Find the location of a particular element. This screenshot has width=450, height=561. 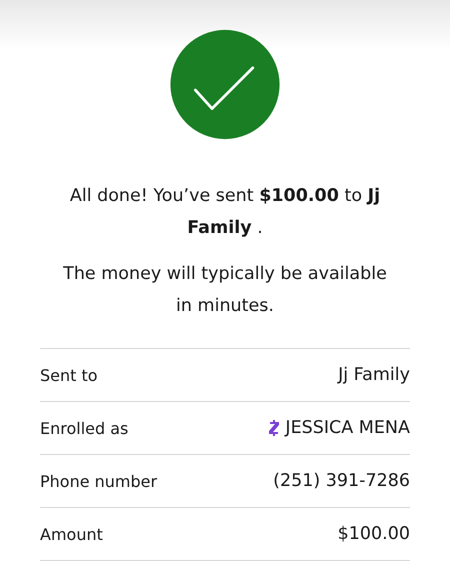

zelle-z-icon is located at coordinates (274, 428).